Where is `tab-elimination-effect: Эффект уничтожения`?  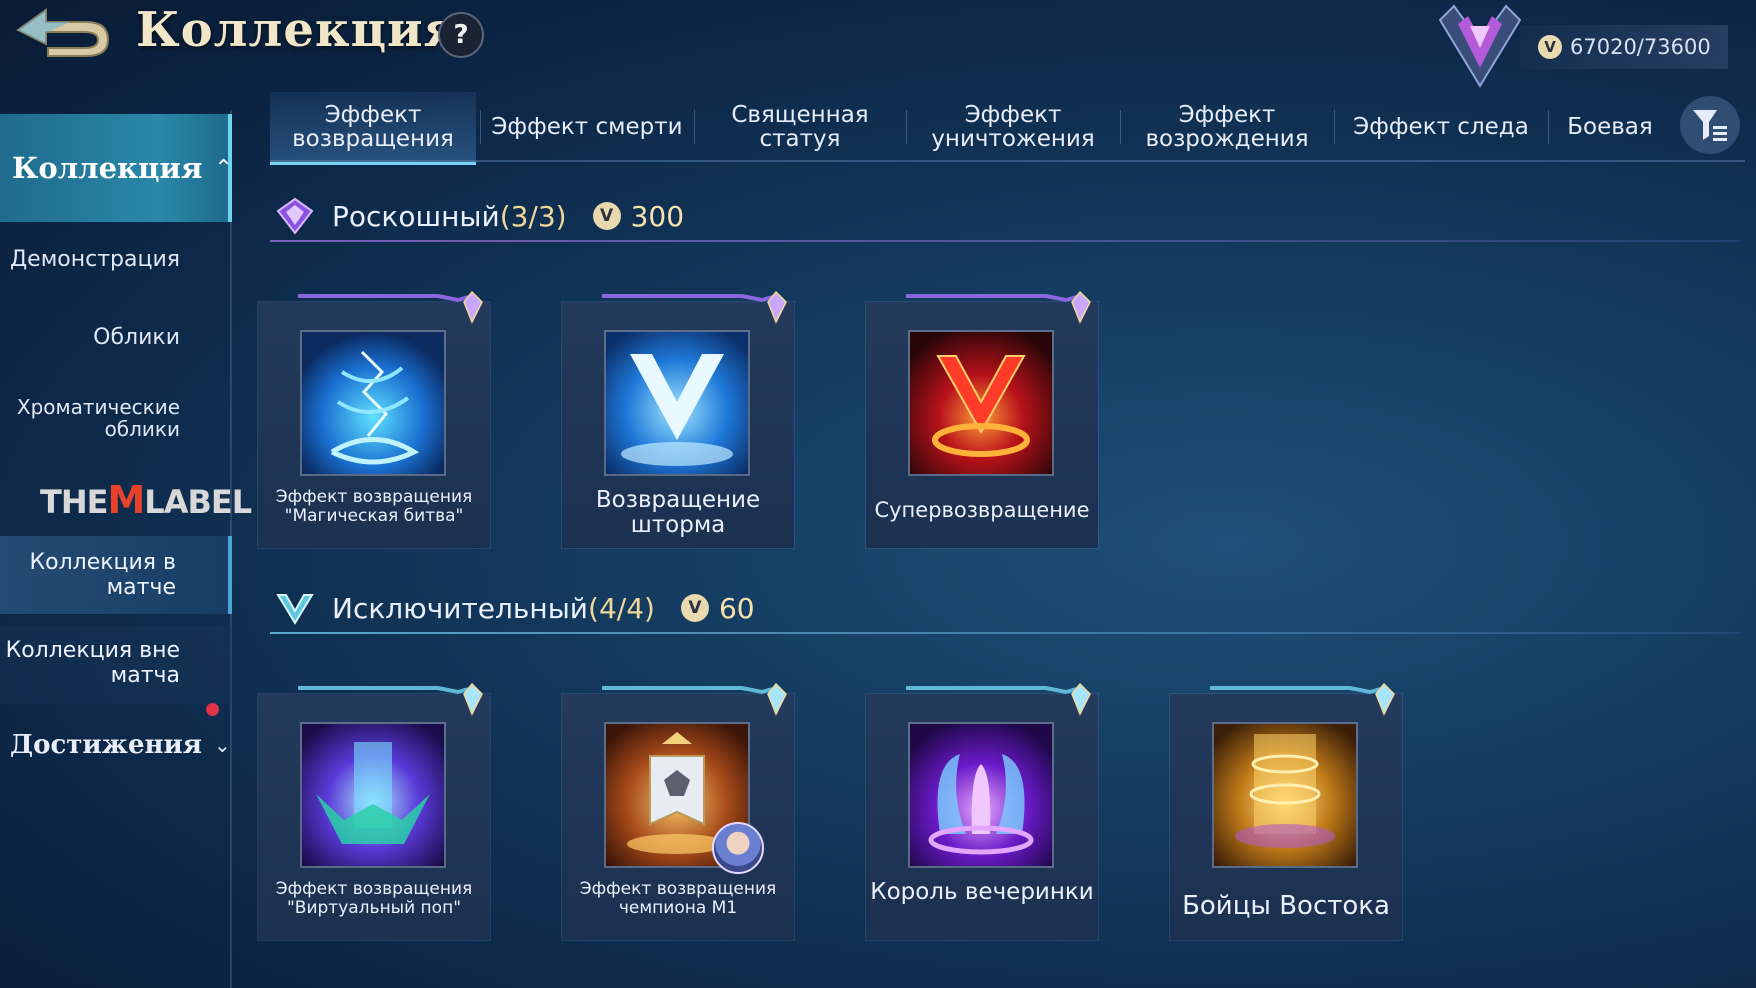
tab-elimination-effect: Эффект уничтожения is located at coordinates (1013, 127).